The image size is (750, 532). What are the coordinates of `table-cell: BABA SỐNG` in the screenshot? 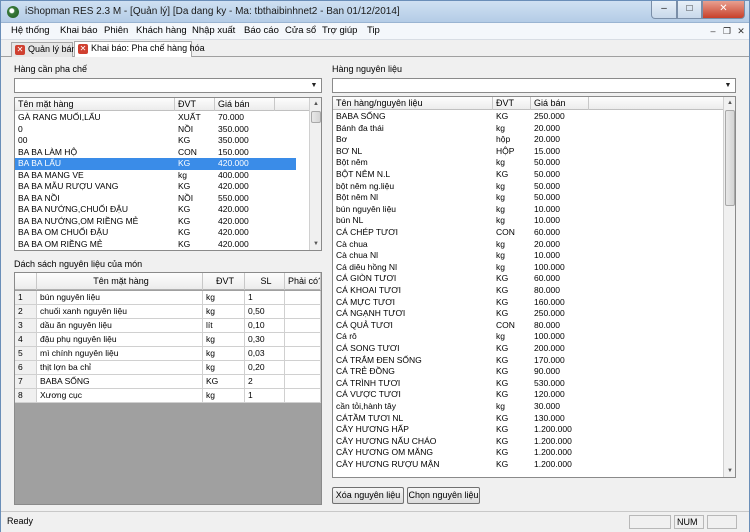 It's located at (120, 381).